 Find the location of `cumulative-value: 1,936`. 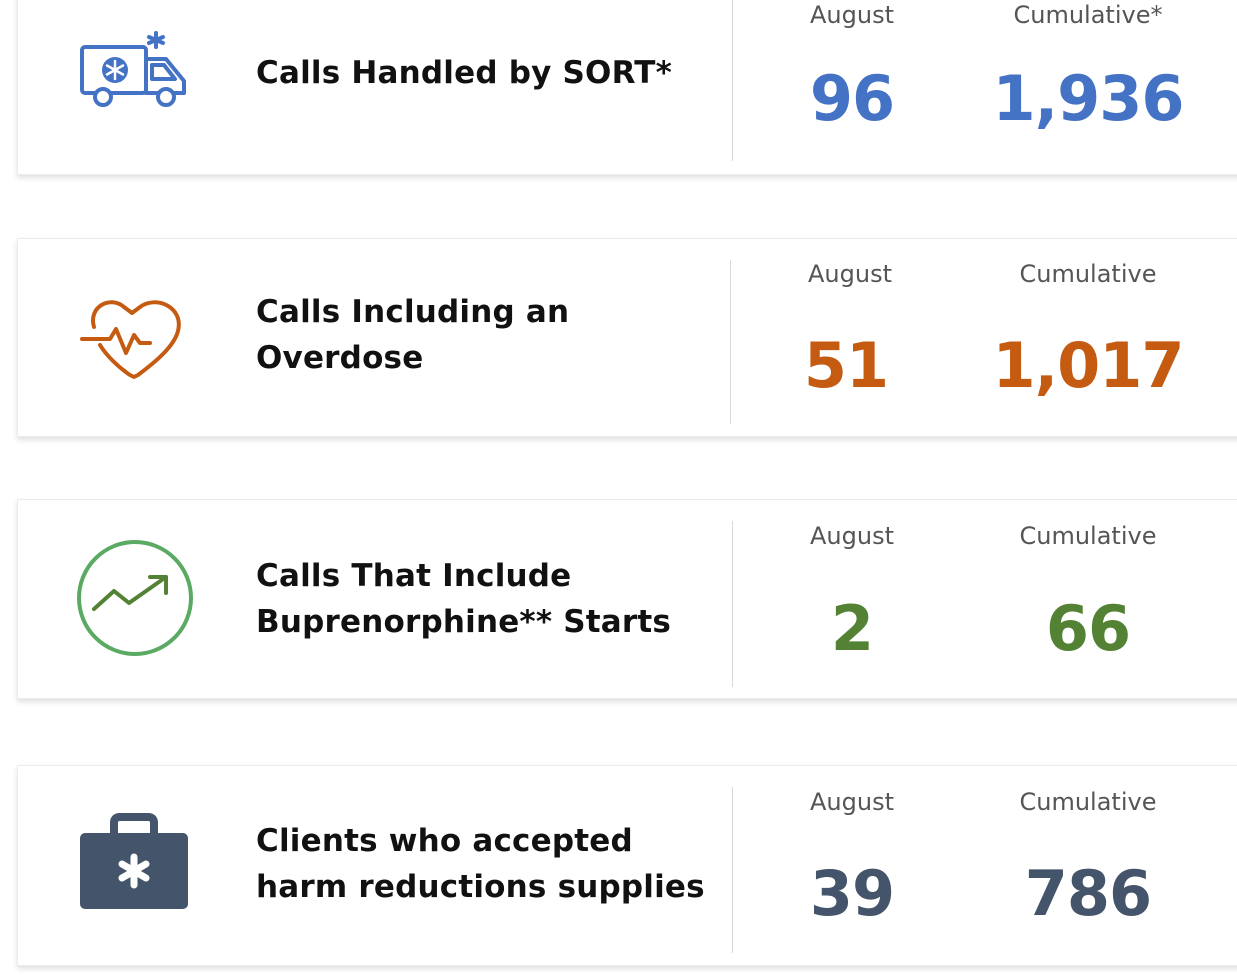

cumulative-value: 1,936 is located at coordinates (1088, 98).